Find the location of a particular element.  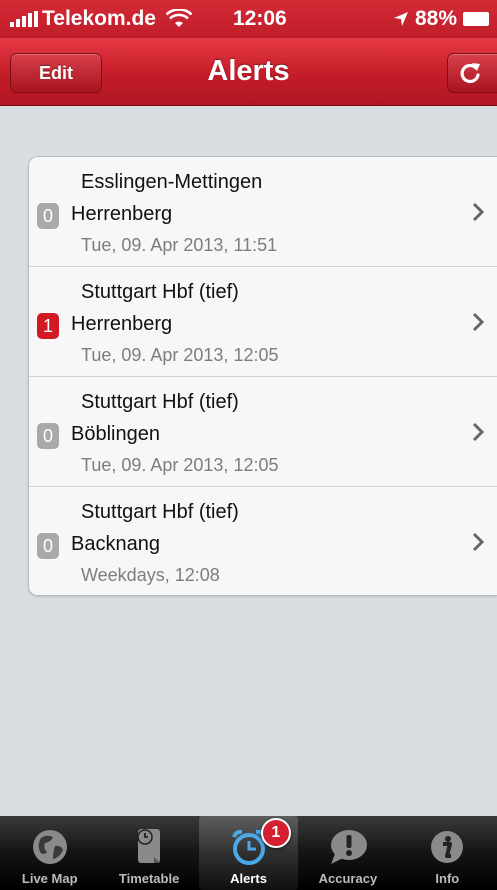

navigation-bar: Edit Alerts is located at coordinates (248, 72).